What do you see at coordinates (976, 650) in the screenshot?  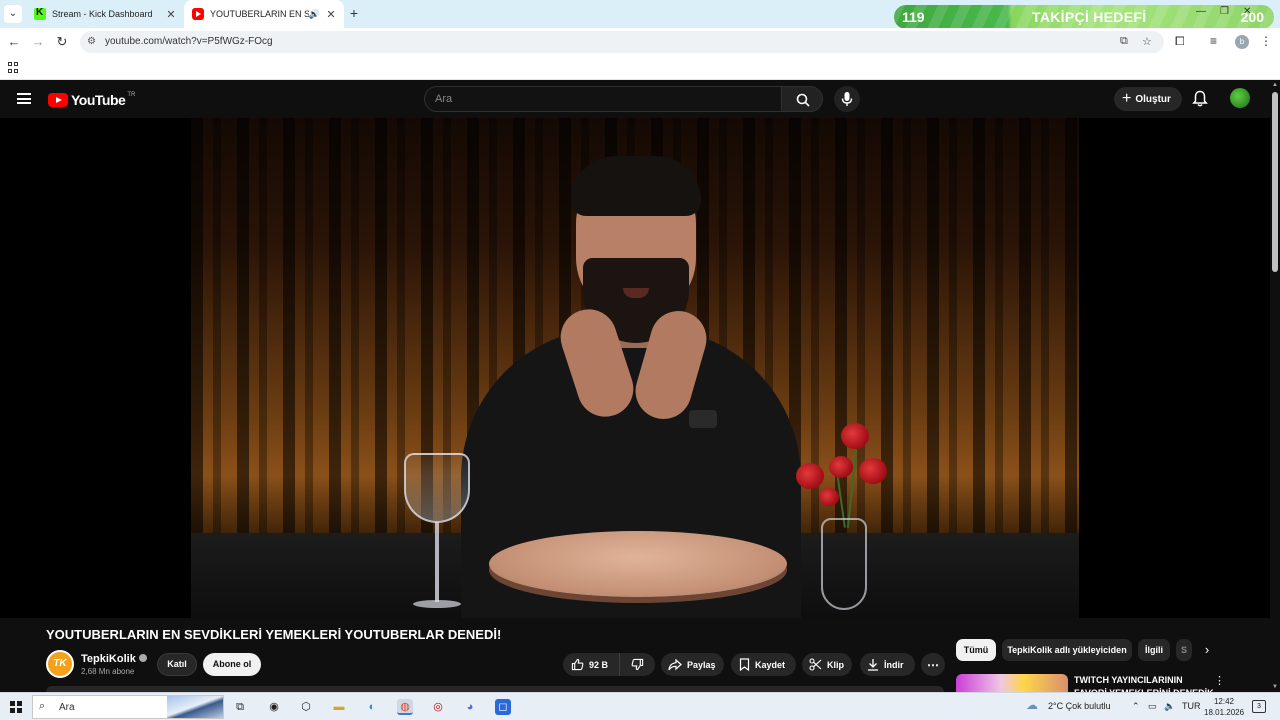 I see `chip-all: Tümü` at bounding box center [976, 650].